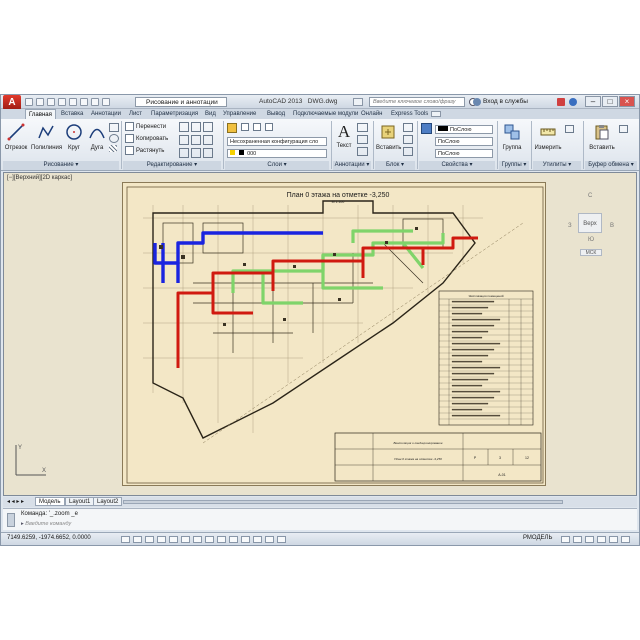 The width and height of the screenshot is (640, 640). I want to click on scale-icon, so click(184, 153).